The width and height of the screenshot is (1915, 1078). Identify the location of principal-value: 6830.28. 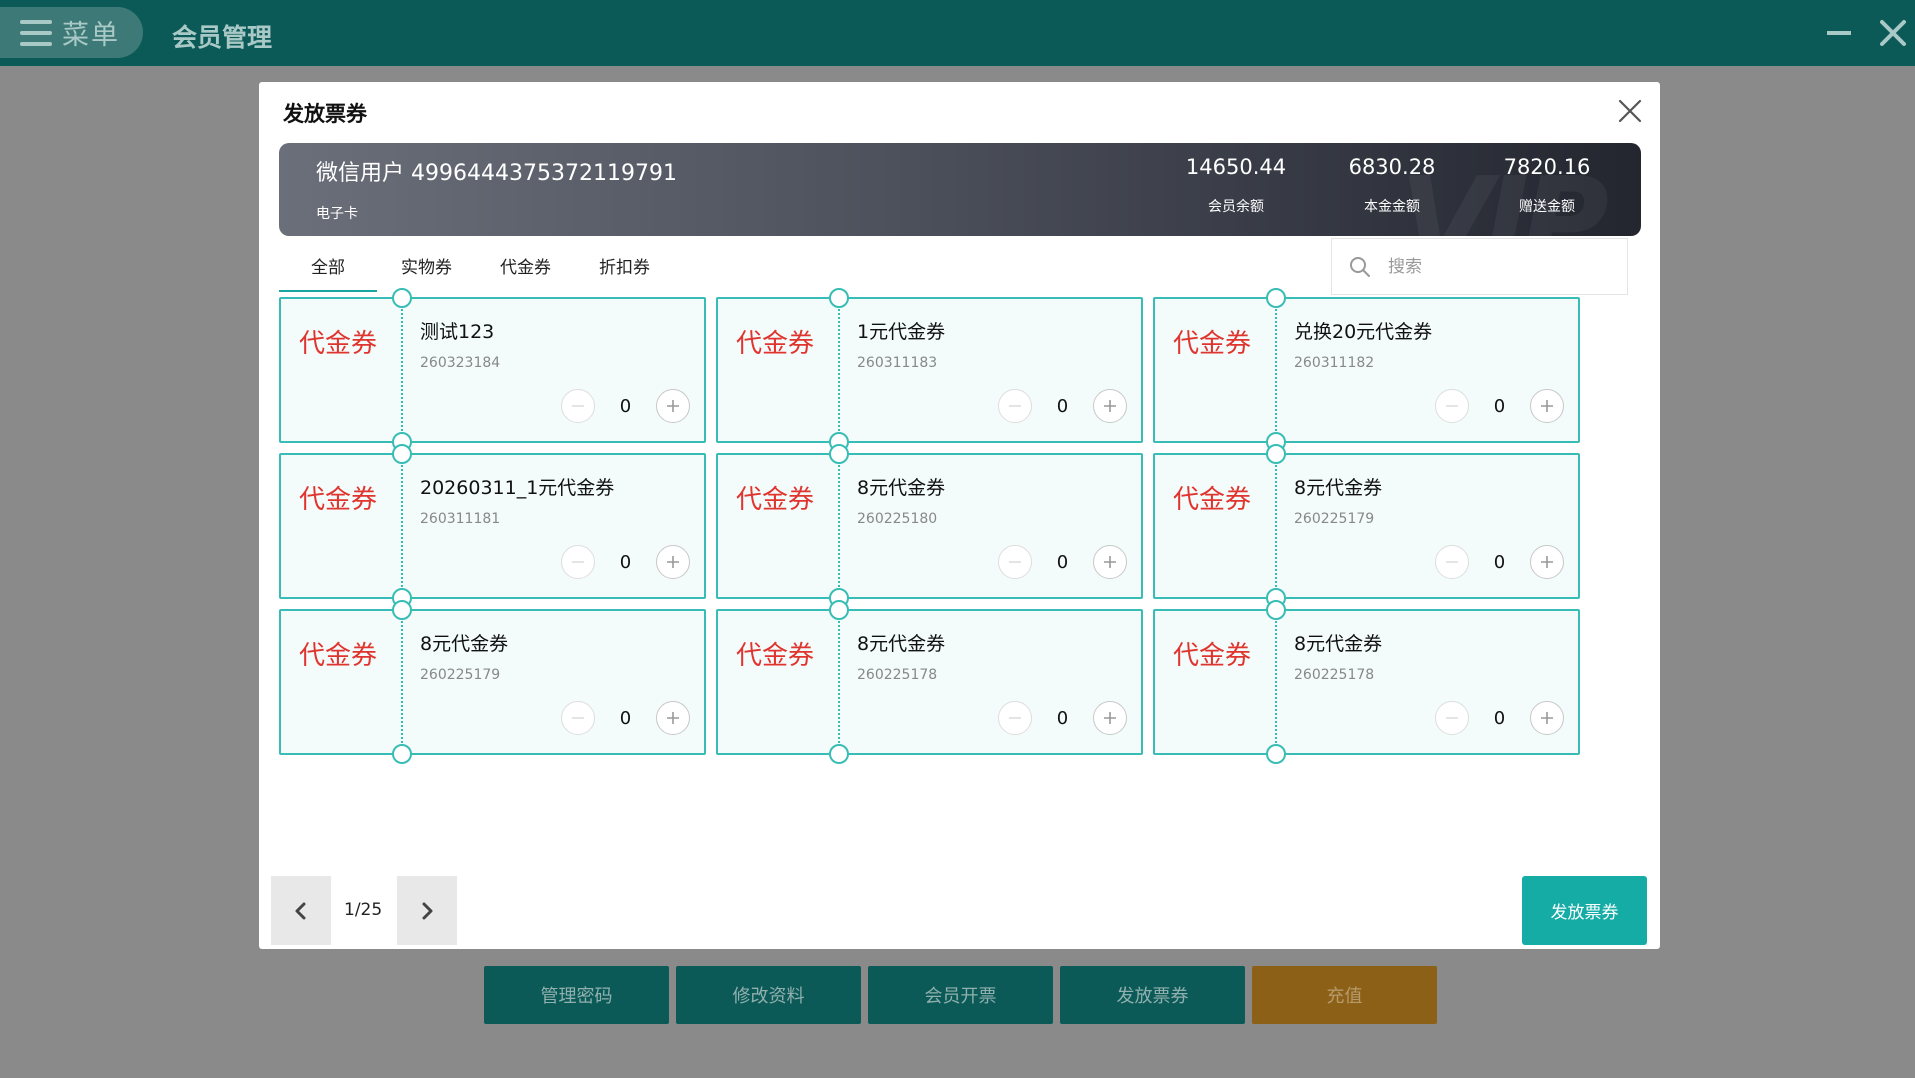
(1392, 167).